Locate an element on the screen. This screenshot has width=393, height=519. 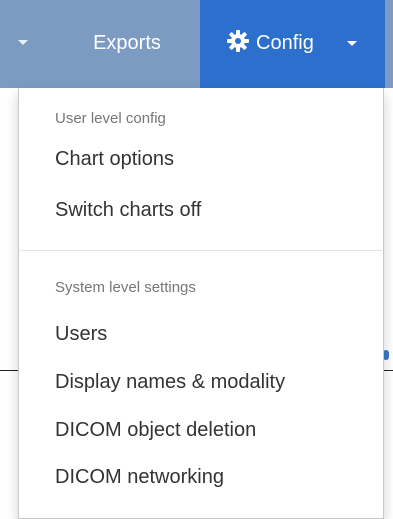
gear-icon is located at coordinates (238, 41).